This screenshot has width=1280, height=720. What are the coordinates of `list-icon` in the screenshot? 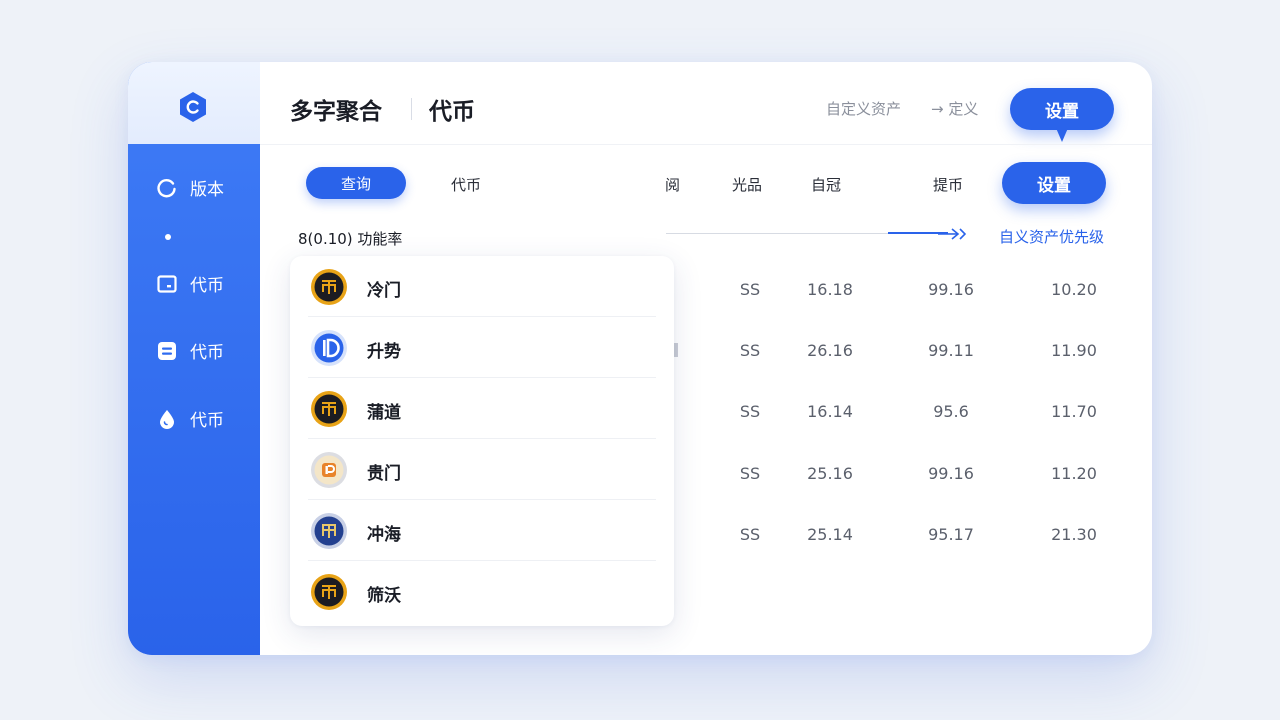 It's located at (167, 350).